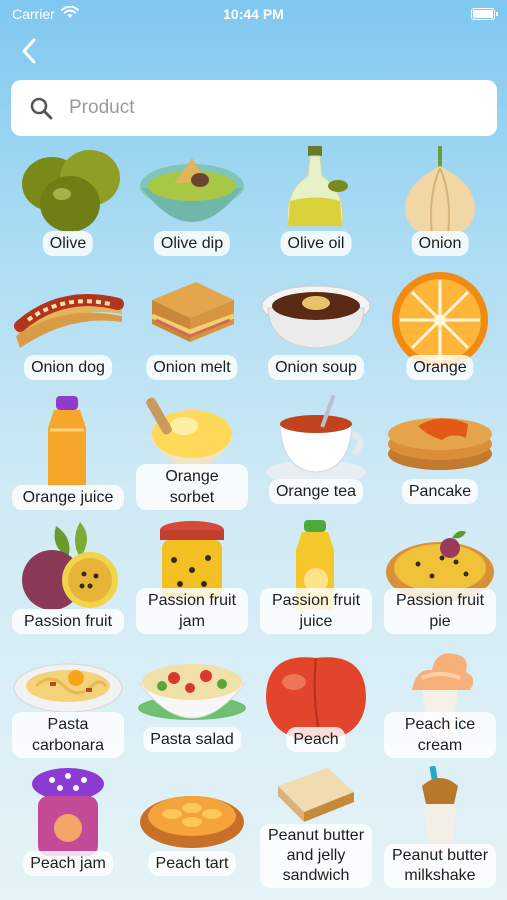 The height and width of the screenshot is (900, 507). I want to click on status-left: Carrier, so click(45, 13).